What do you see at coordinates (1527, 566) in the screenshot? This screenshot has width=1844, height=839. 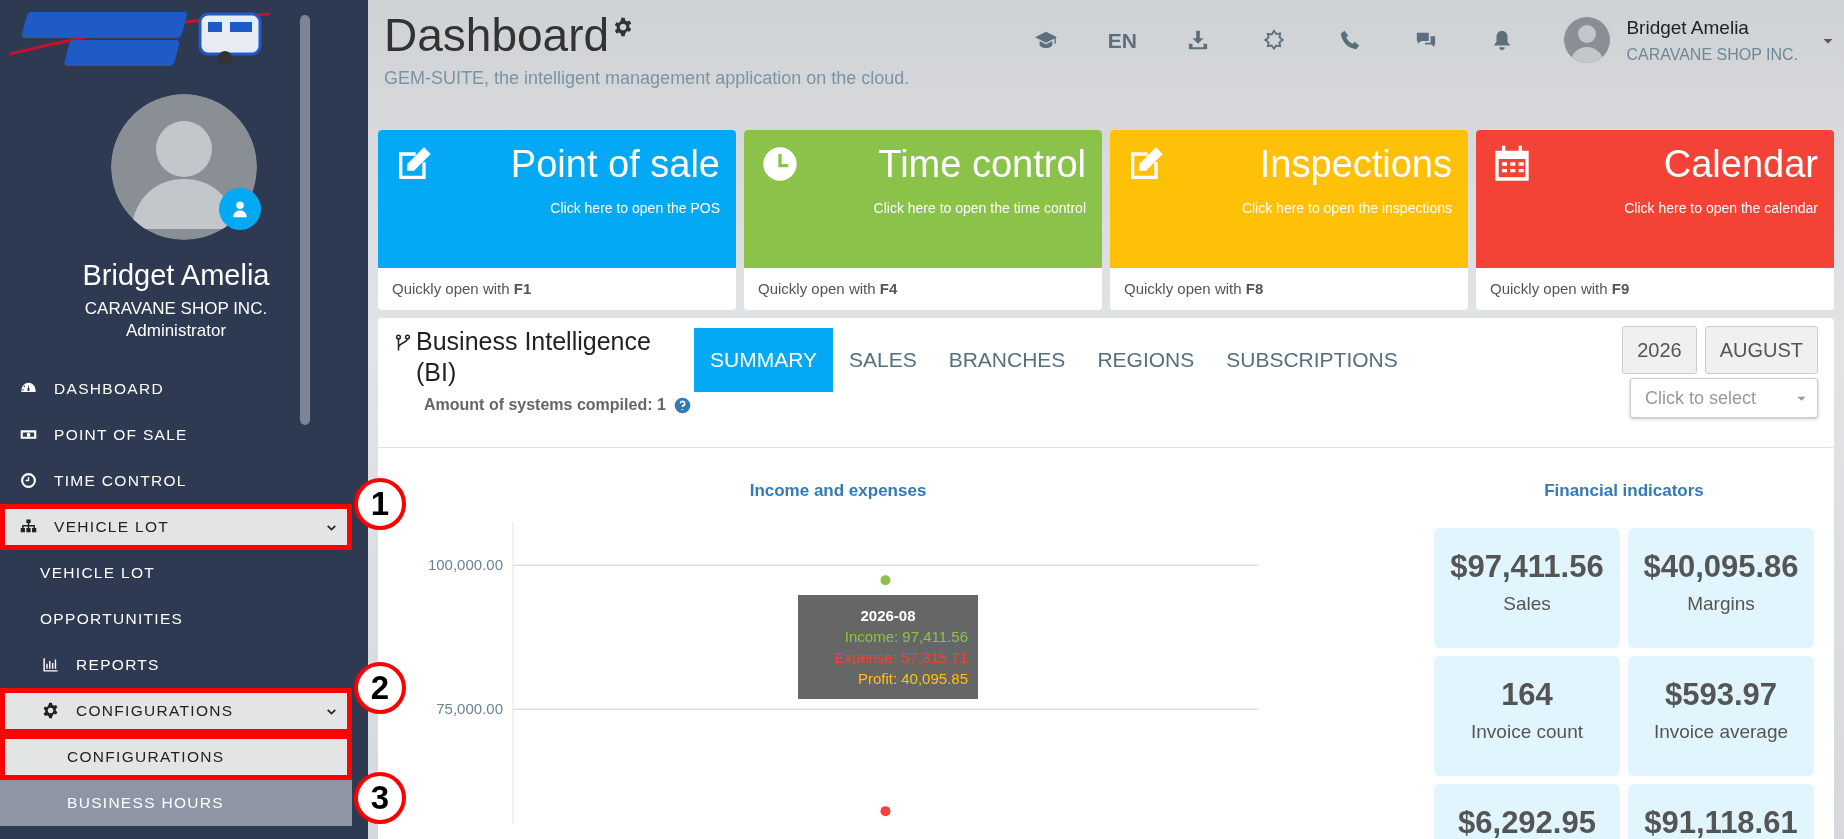 I see `indicator-value: $97,411.56` at bounding box center [1527, 566].